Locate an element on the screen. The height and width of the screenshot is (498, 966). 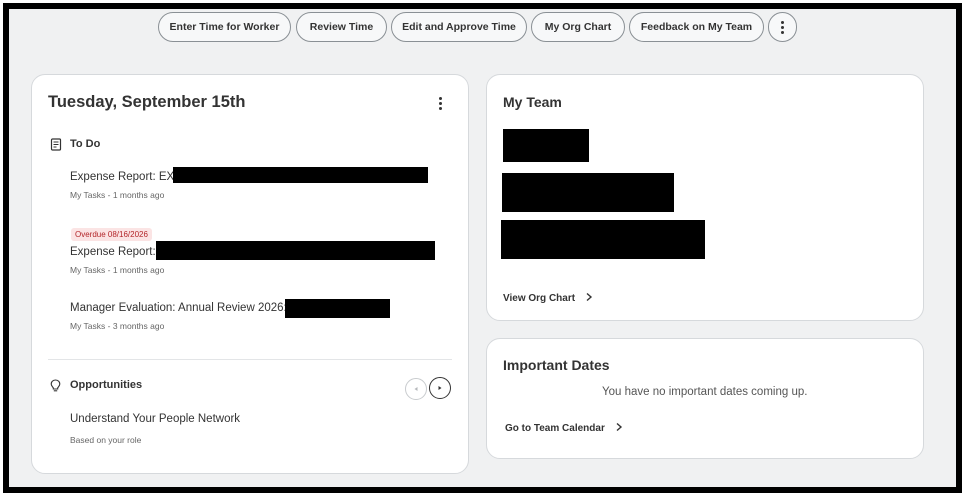
task-title: Manager Evaluation: Annual Review 2026: is located at coordinates (178, 308).